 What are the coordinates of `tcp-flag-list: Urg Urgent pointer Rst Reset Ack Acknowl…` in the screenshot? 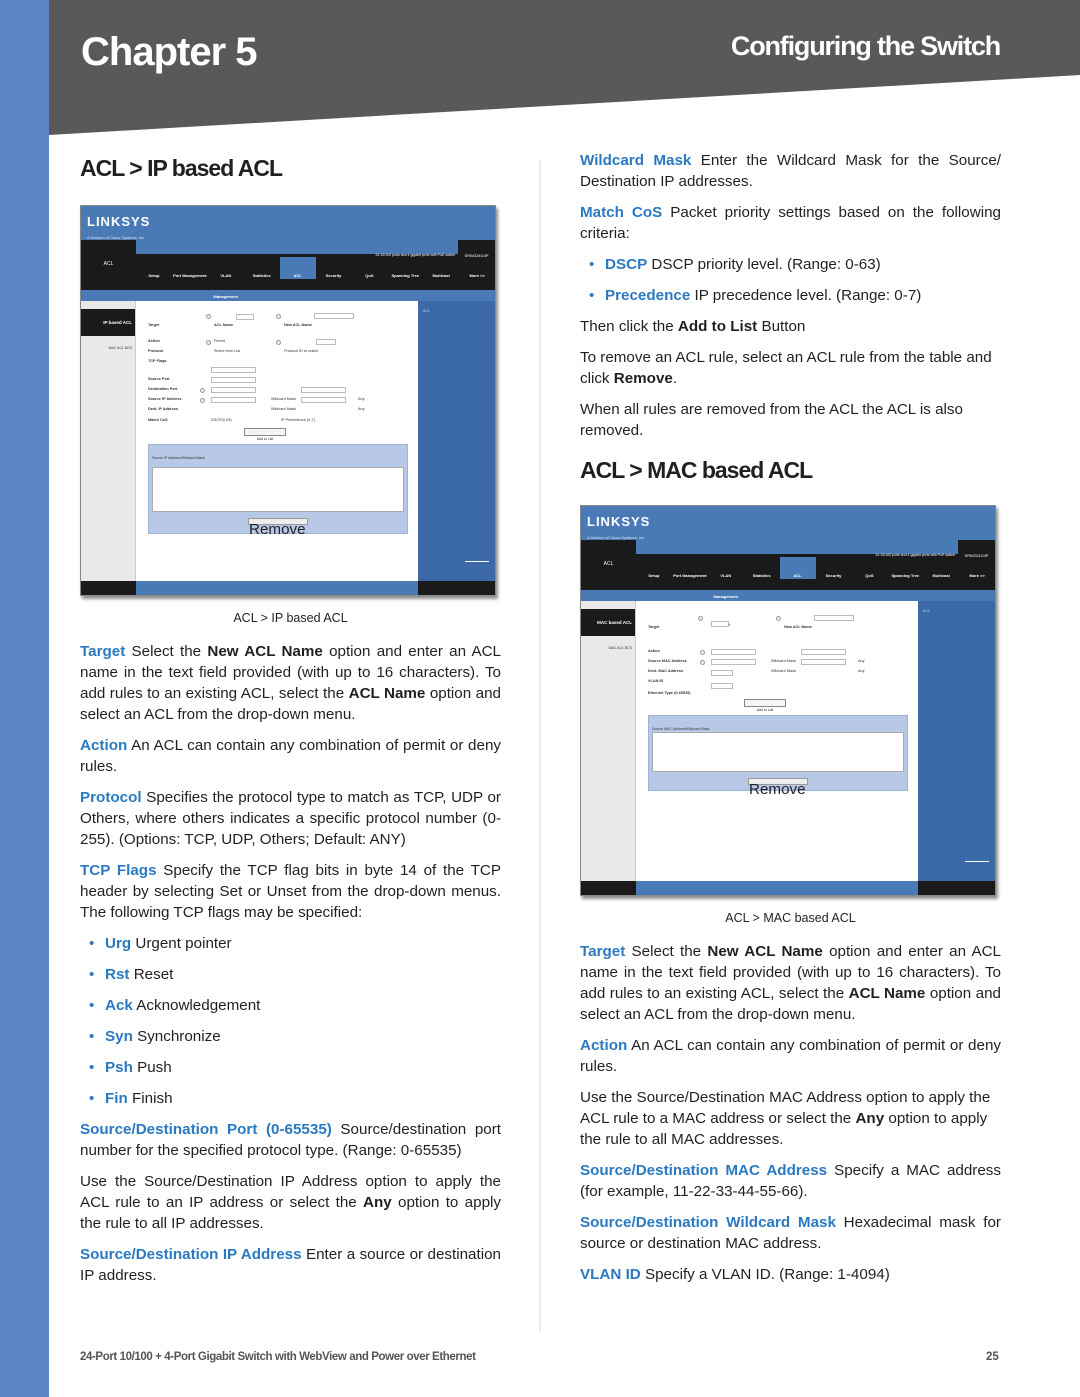 It's located at (290, 1021).